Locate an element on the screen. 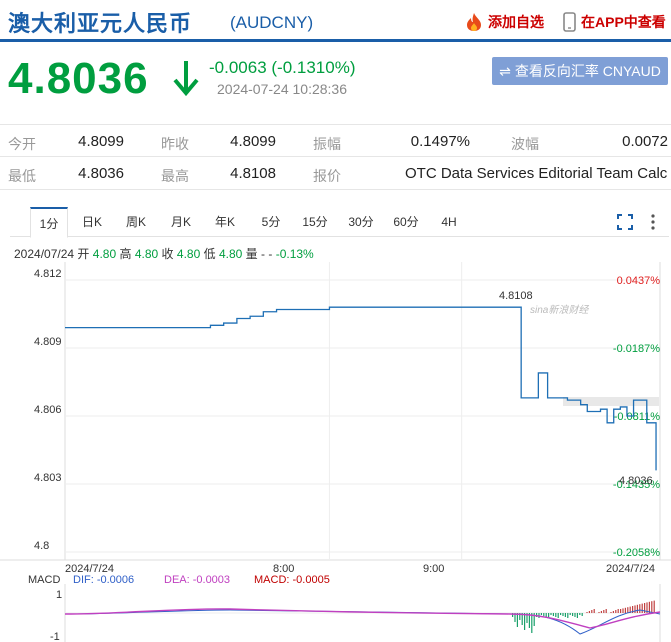 Image resolution: width=671 pixels, height=642 pixels. stat-label: 昨收 is located at coordinates (175, 144).